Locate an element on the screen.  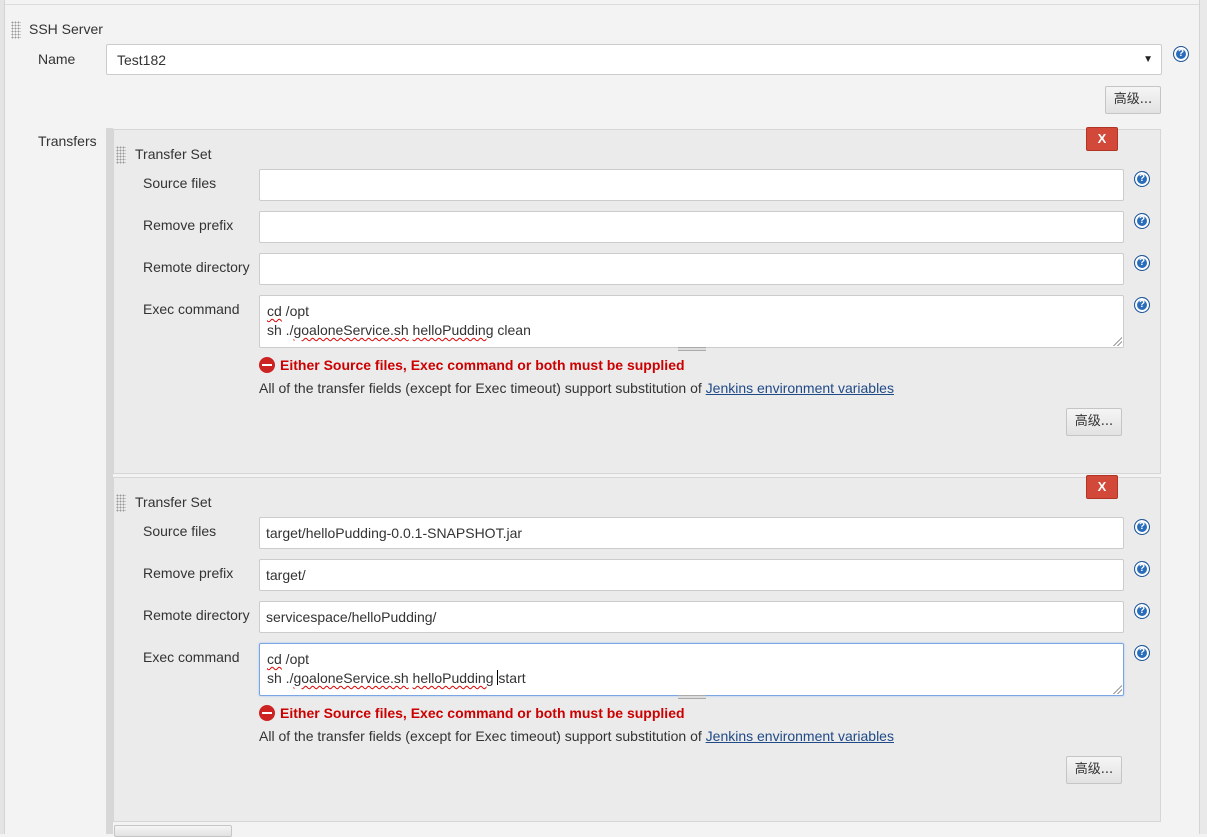
transfers-label: Transfers is located at coordinates (67, 141).